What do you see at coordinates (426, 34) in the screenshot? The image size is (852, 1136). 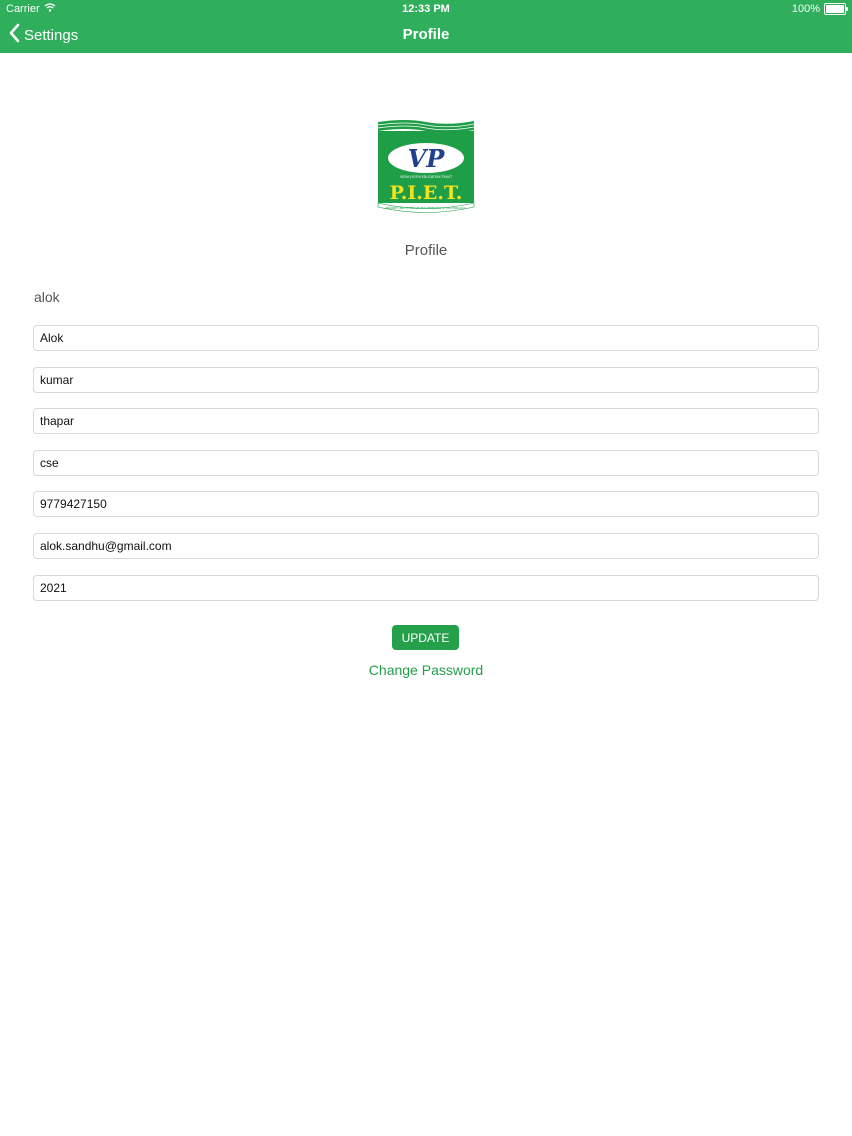 I see `page-title: Profile` at bounding box center [426, 34].